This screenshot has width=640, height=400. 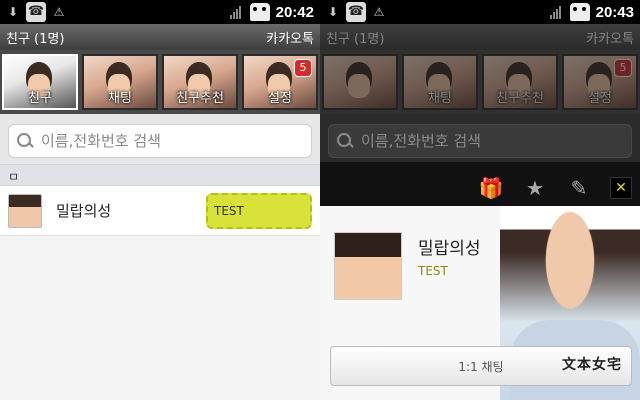 I want to click on pencil-icon: ✎, so click(x=579, y=188).